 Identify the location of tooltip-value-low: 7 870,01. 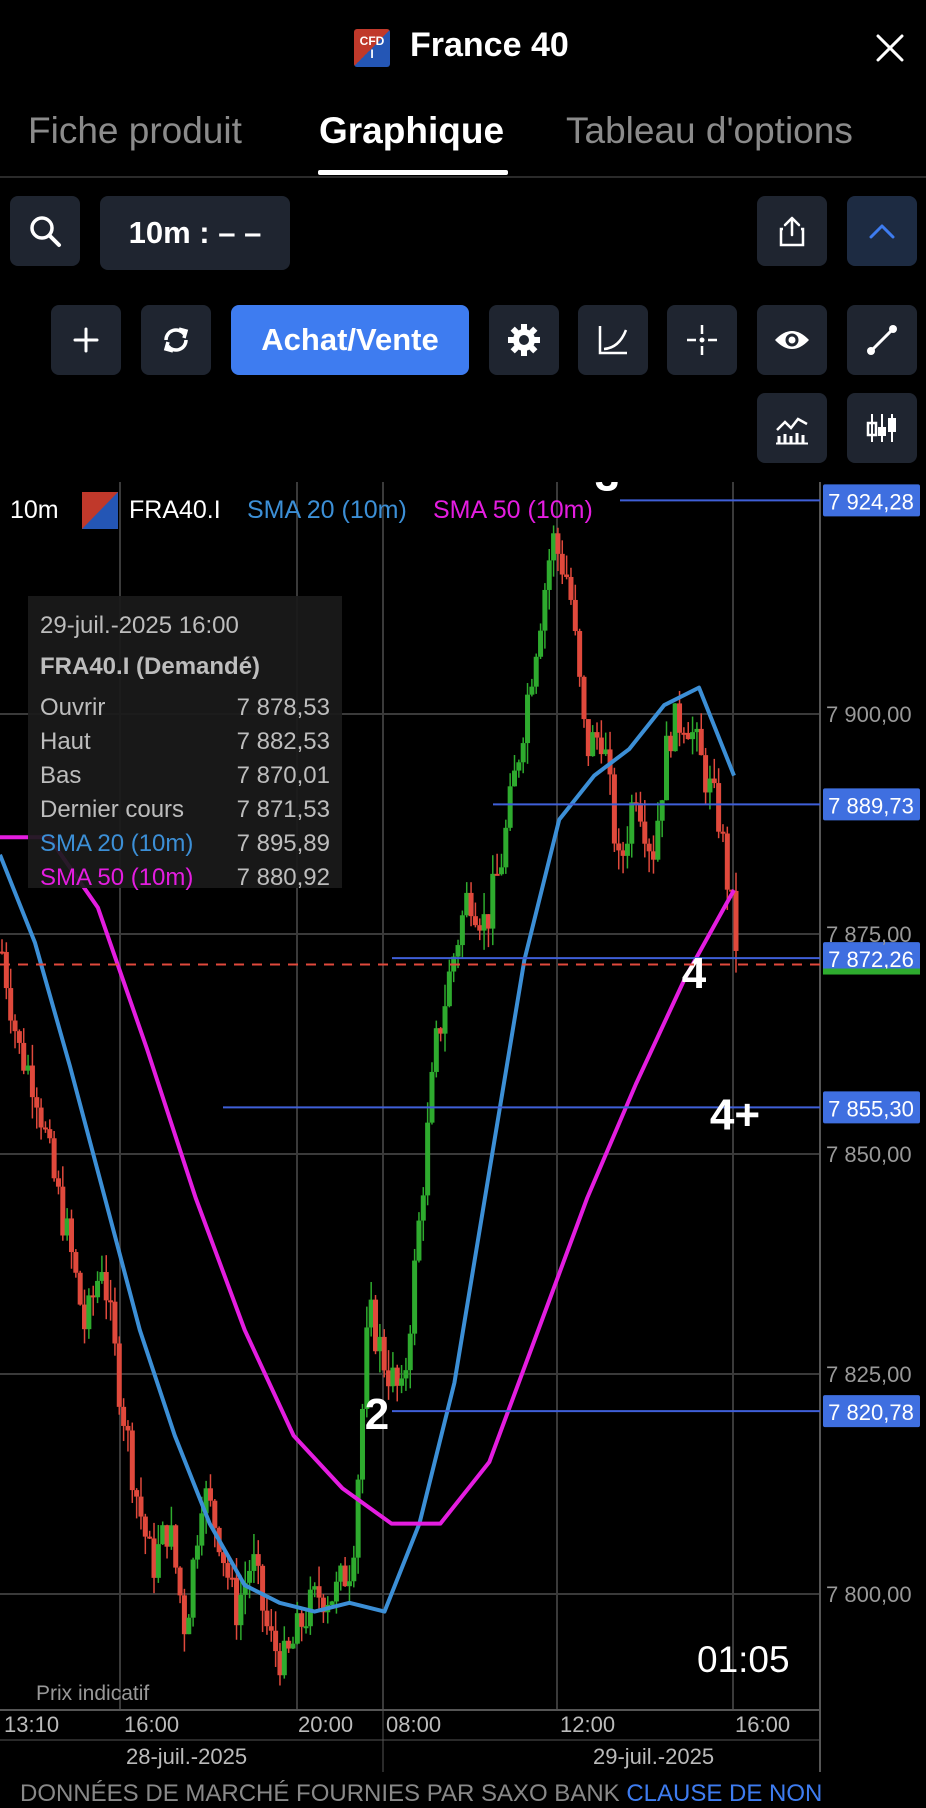
(283, 775).